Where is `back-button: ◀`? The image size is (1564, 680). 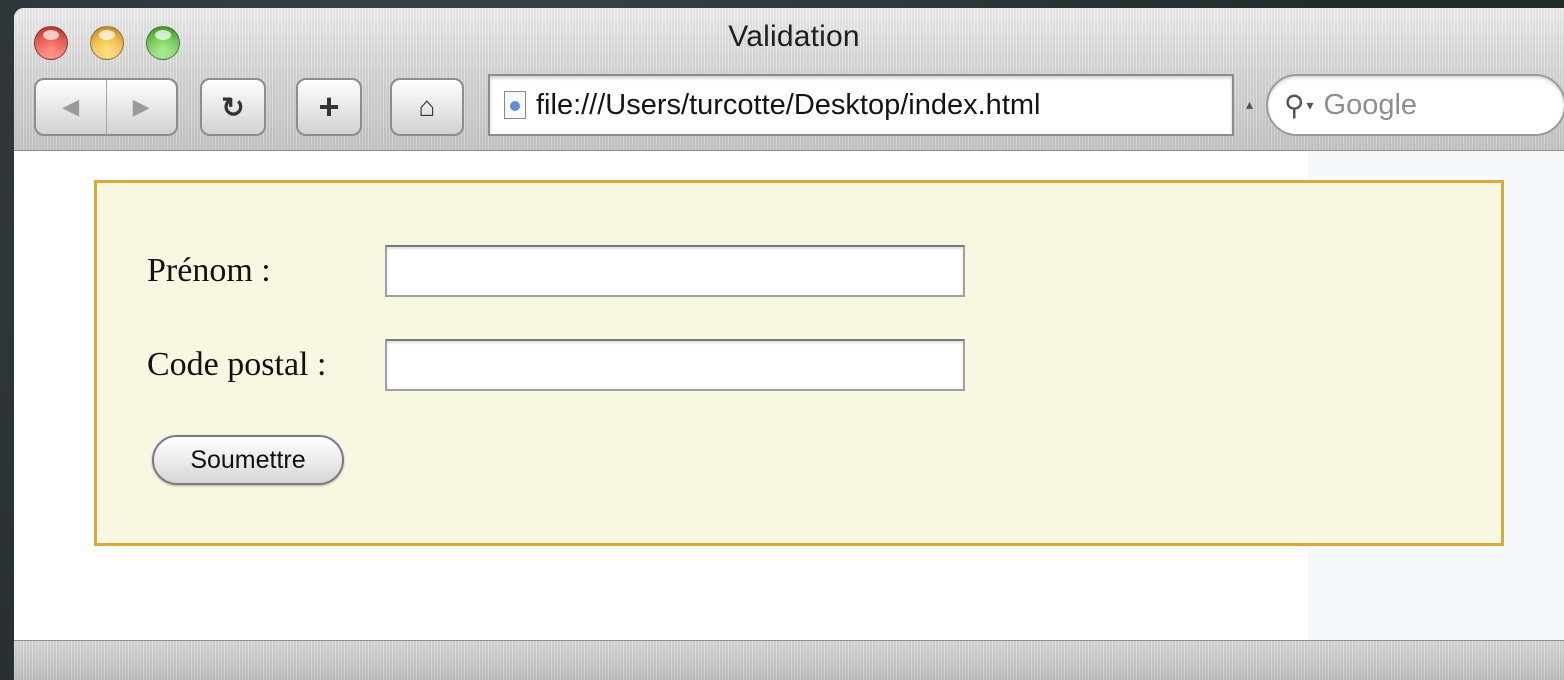
back-button: ◀ is located at coordinates (71, 107).